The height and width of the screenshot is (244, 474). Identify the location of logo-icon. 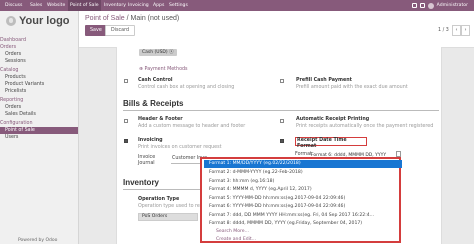
(11, 21).